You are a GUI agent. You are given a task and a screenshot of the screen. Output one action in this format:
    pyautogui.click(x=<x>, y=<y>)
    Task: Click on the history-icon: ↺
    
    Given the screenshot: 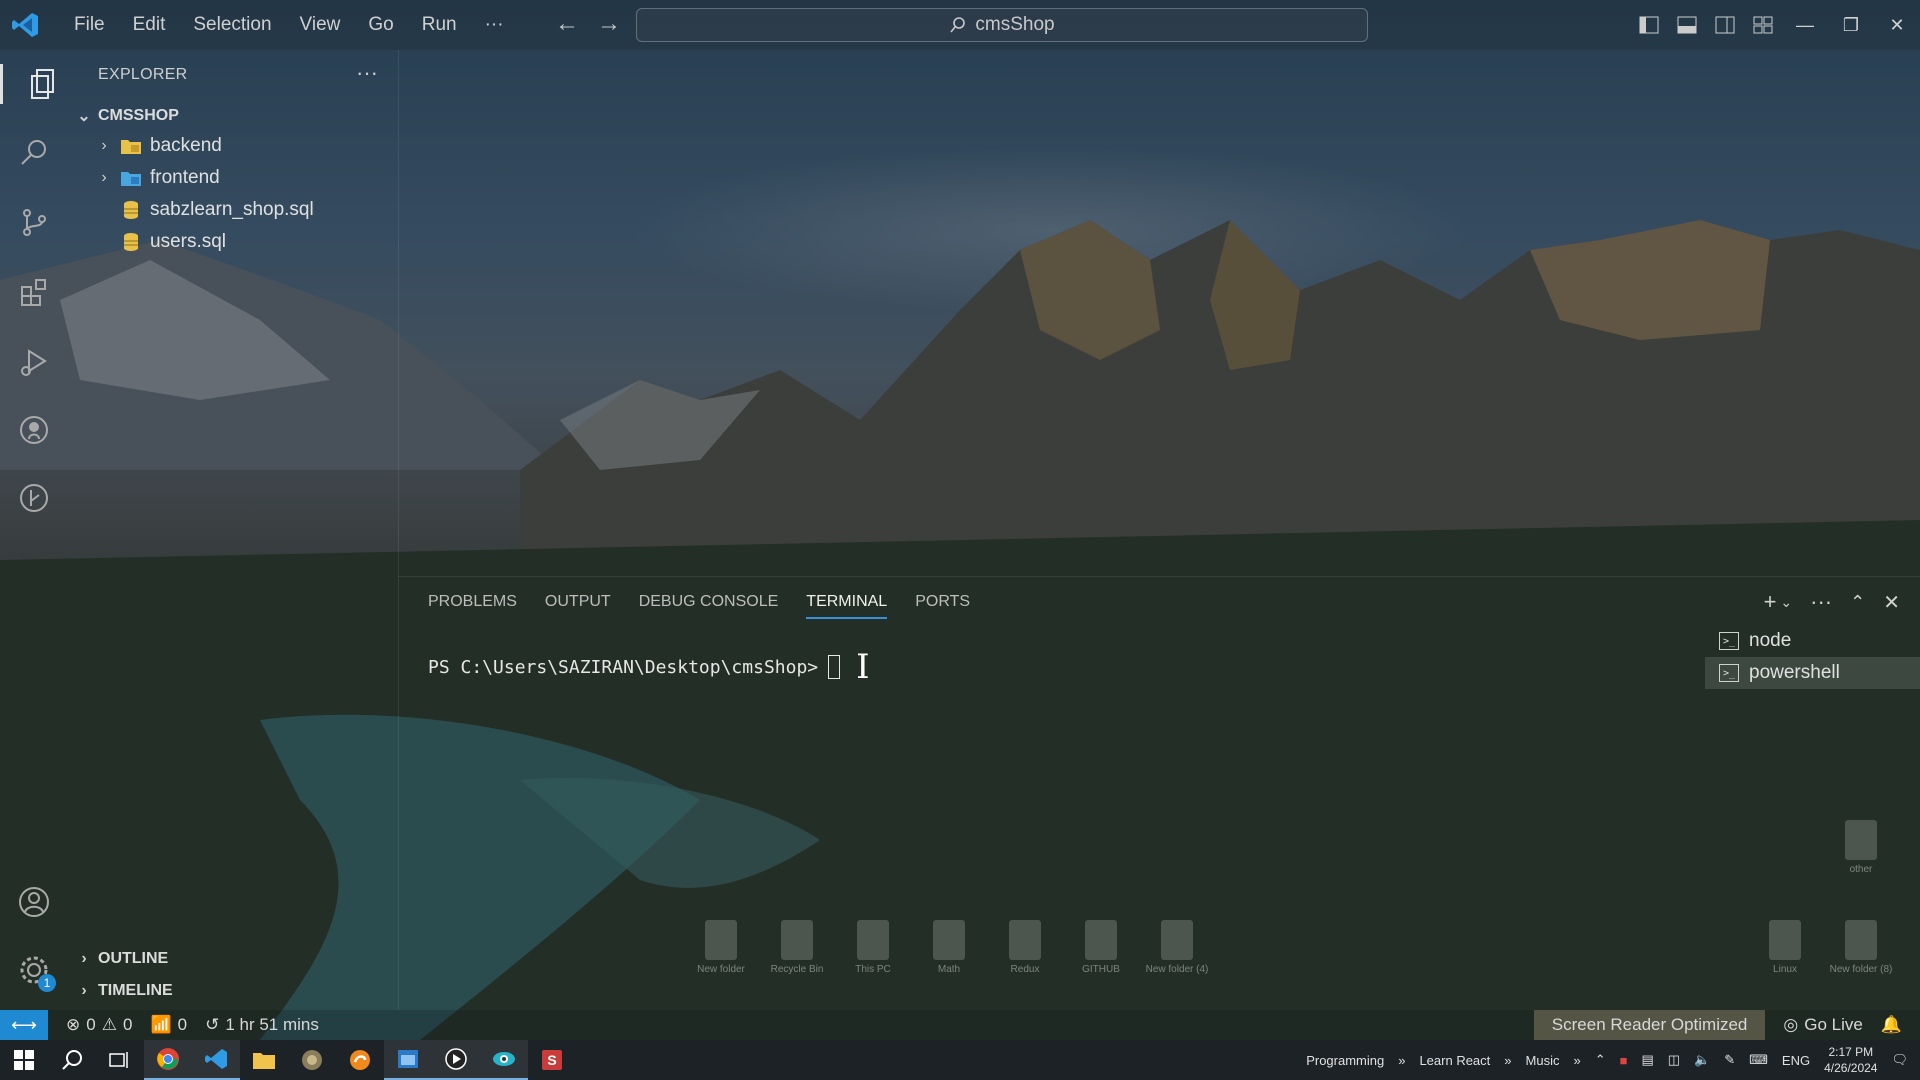 What is the action you would take?
    pyautogui.click(x=212, y=1024)
    